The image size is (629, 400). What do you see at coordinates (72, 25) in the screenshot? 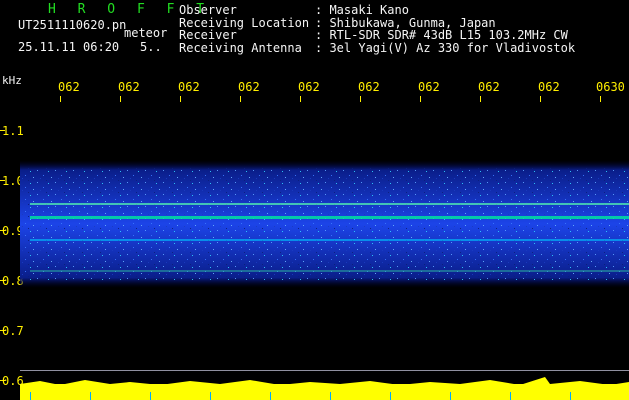
I see `filename-label: UT2511110620.pn` at bounding box center [72, 25].